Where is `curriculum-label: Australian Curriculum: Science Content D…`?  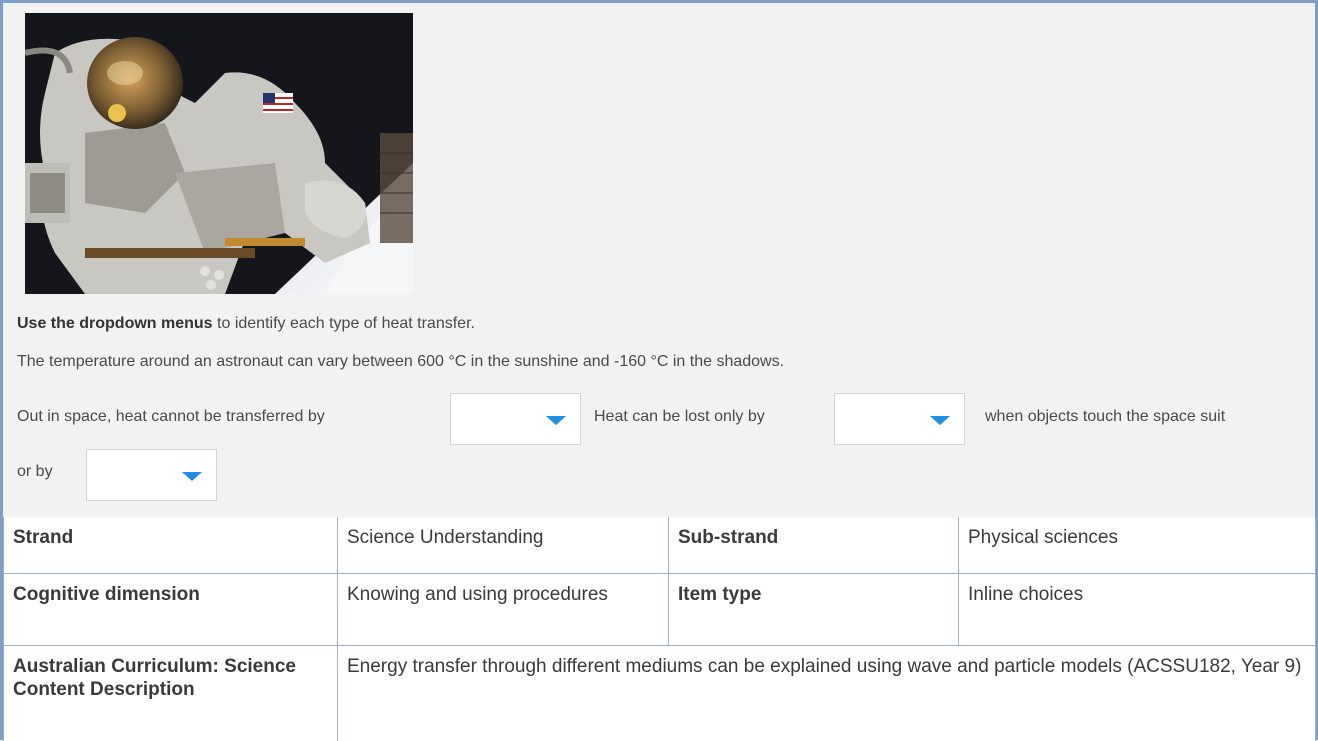
curriculum-label: Australian Curriculum: Science Content D… is located at coordinates (171, 693).